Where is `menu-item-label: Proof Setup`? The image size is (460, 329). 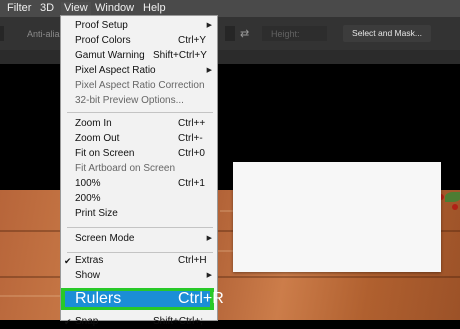 menu-item-label: Proof Setup is located at coordinates (101, 25).